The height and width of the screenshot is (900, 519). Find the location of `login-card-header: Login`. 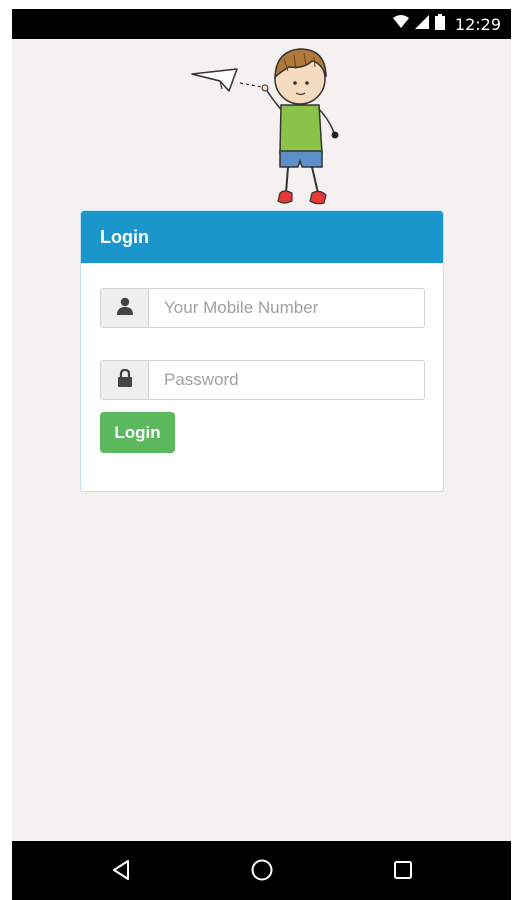

login-card-header: Login is located at coordinates (262, 237).